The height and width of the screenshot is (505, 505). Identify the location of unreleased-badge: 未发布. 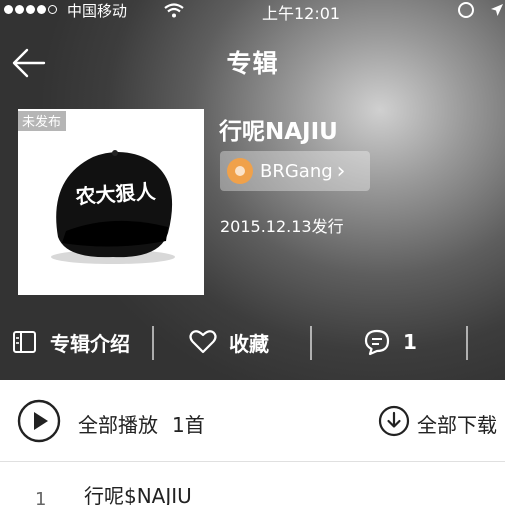
(42, 121).